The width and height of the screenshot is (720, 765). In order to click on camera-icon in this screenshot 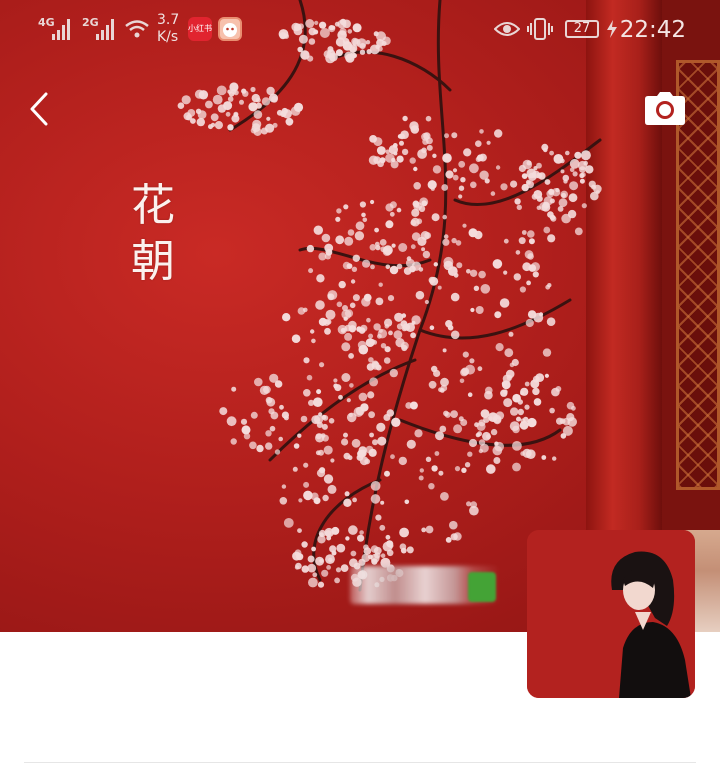, I will do `click(665, 108)`.